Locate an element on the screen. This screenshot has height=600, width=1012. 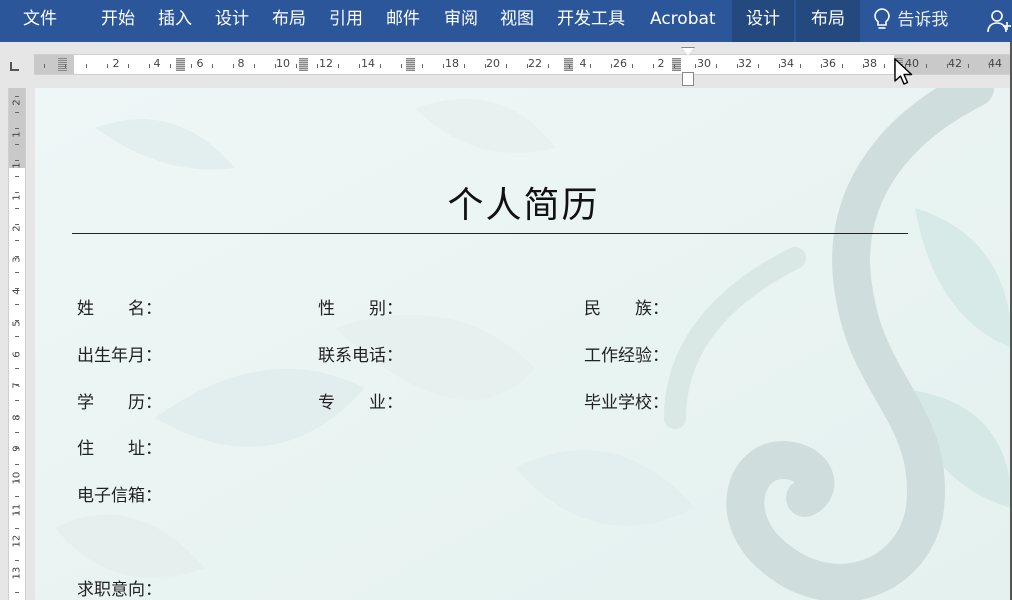
title-divider is located at coordinates (490, 233).